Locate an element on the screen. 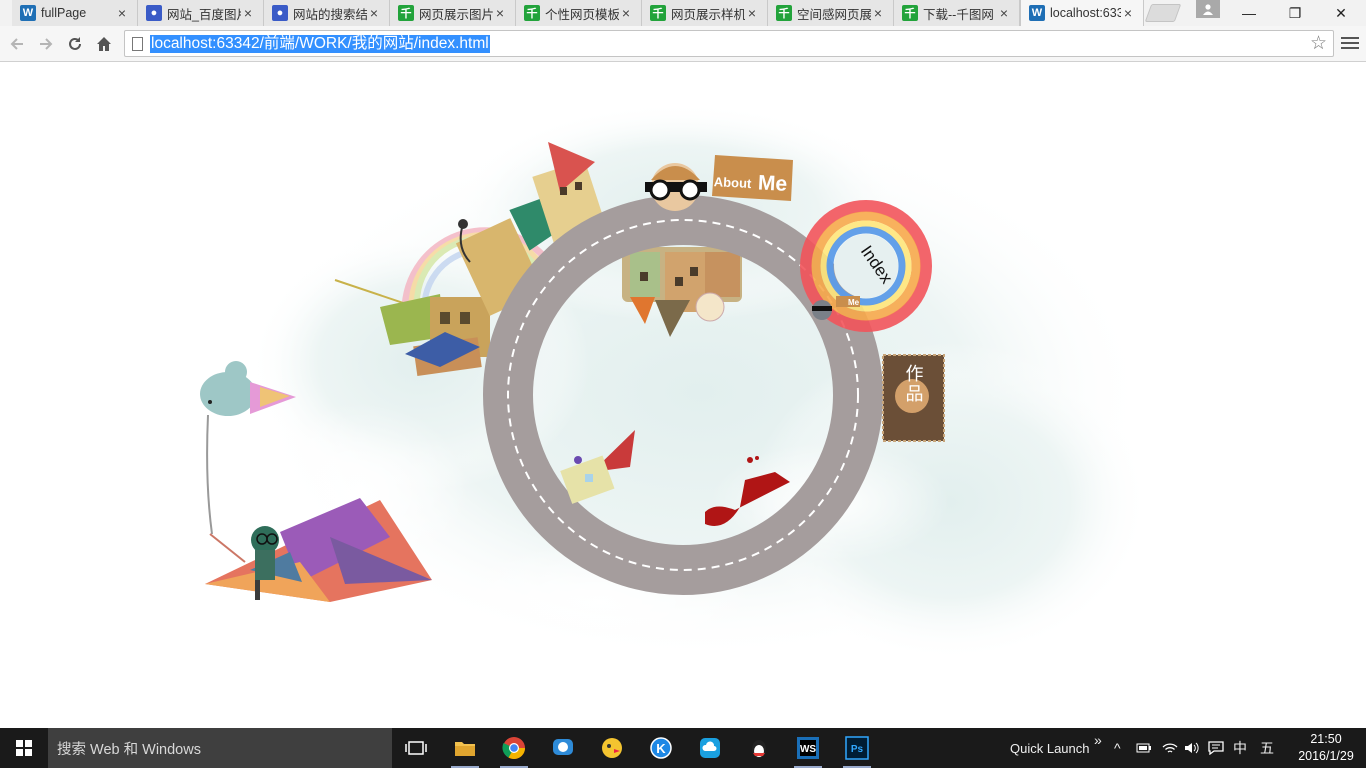 The width and height of the screenshot is (1366, 768). person-icon is located at coordinates (1208, 9).